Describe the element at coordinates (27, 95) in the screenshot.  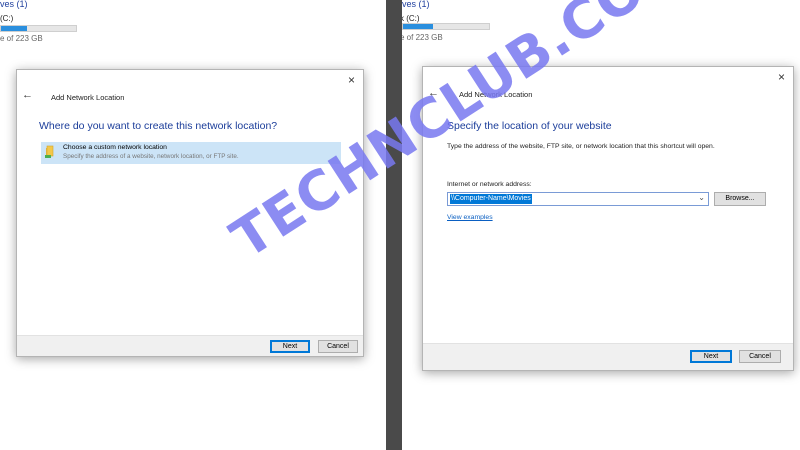
I see `back-arrow-icon: ←` at that location.